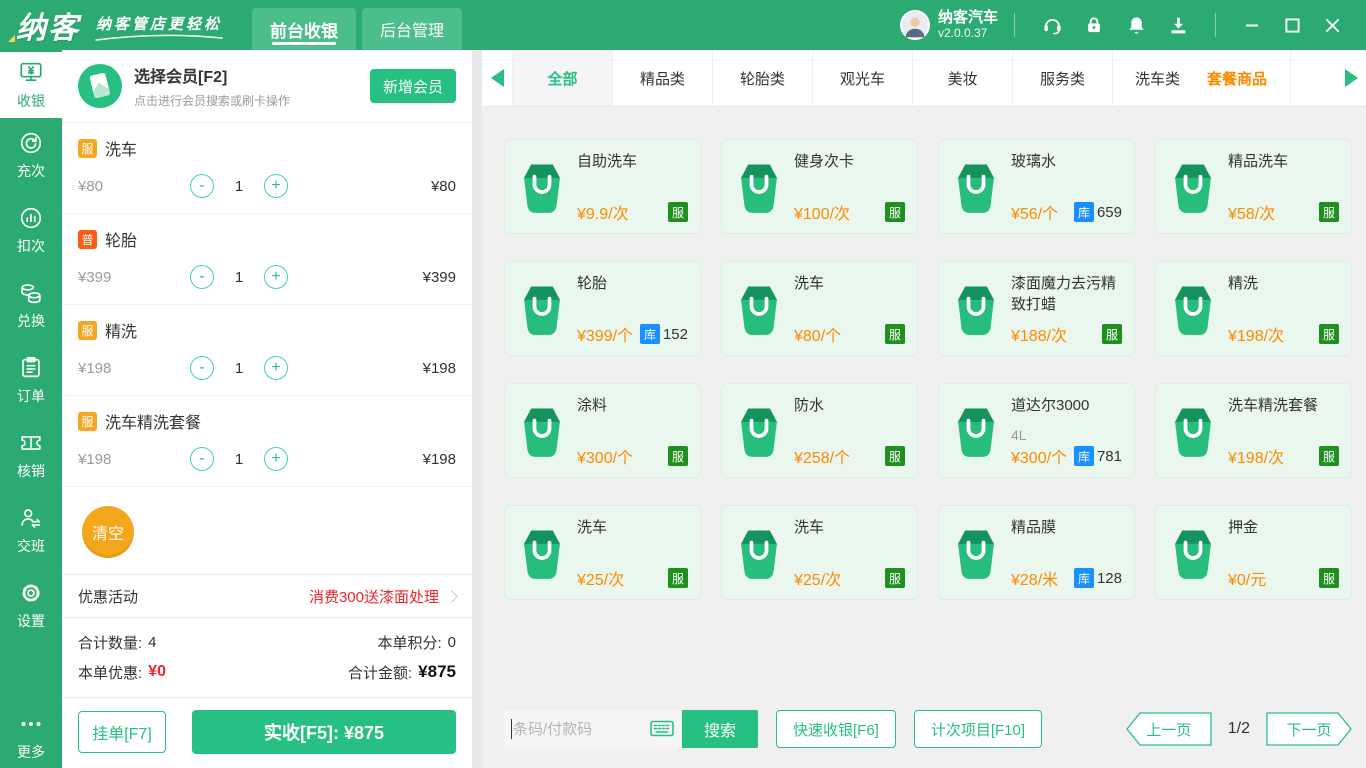 Image resolution: width=1366 pixels, height=768 pixels. I want to click on product-card: 道达尔3000 4L ¥300/个 库 781, so click(1036, 430).